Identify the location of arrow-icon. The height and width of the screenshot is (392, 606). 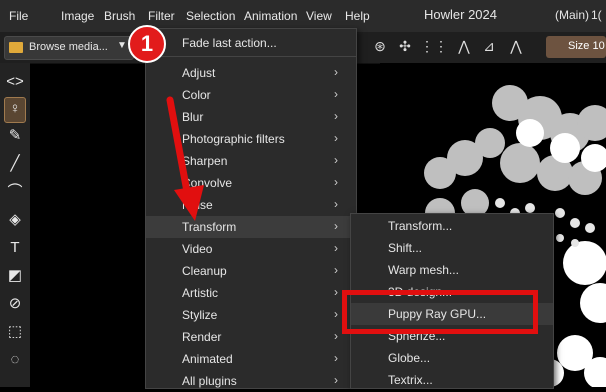
(185, 158).